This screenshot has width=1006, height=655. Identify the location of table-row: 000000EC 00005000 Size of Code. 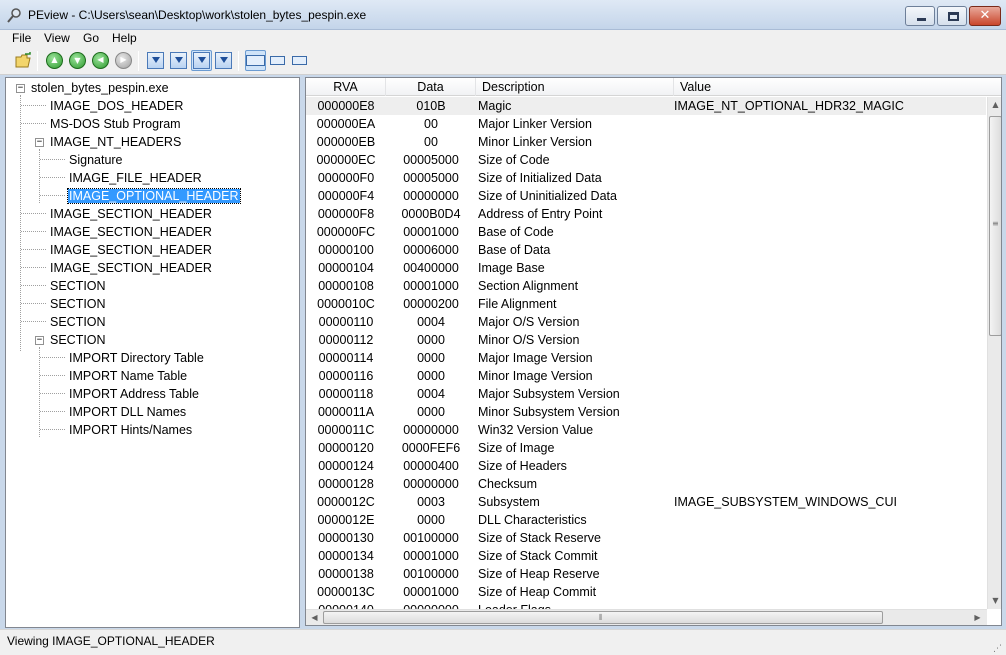
(646, 160).